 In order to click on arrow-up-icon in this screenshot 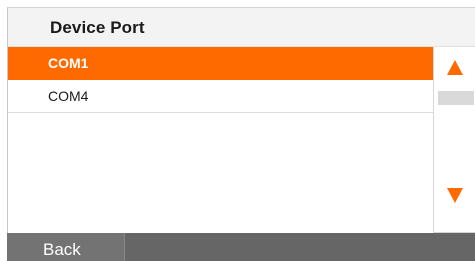, I will do `click(455, 67)`.